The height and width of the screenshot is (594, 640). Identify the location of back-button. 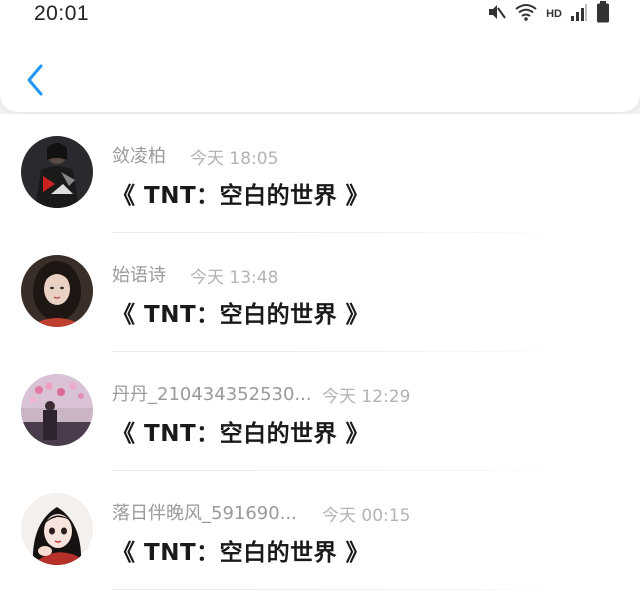
(35, 80).